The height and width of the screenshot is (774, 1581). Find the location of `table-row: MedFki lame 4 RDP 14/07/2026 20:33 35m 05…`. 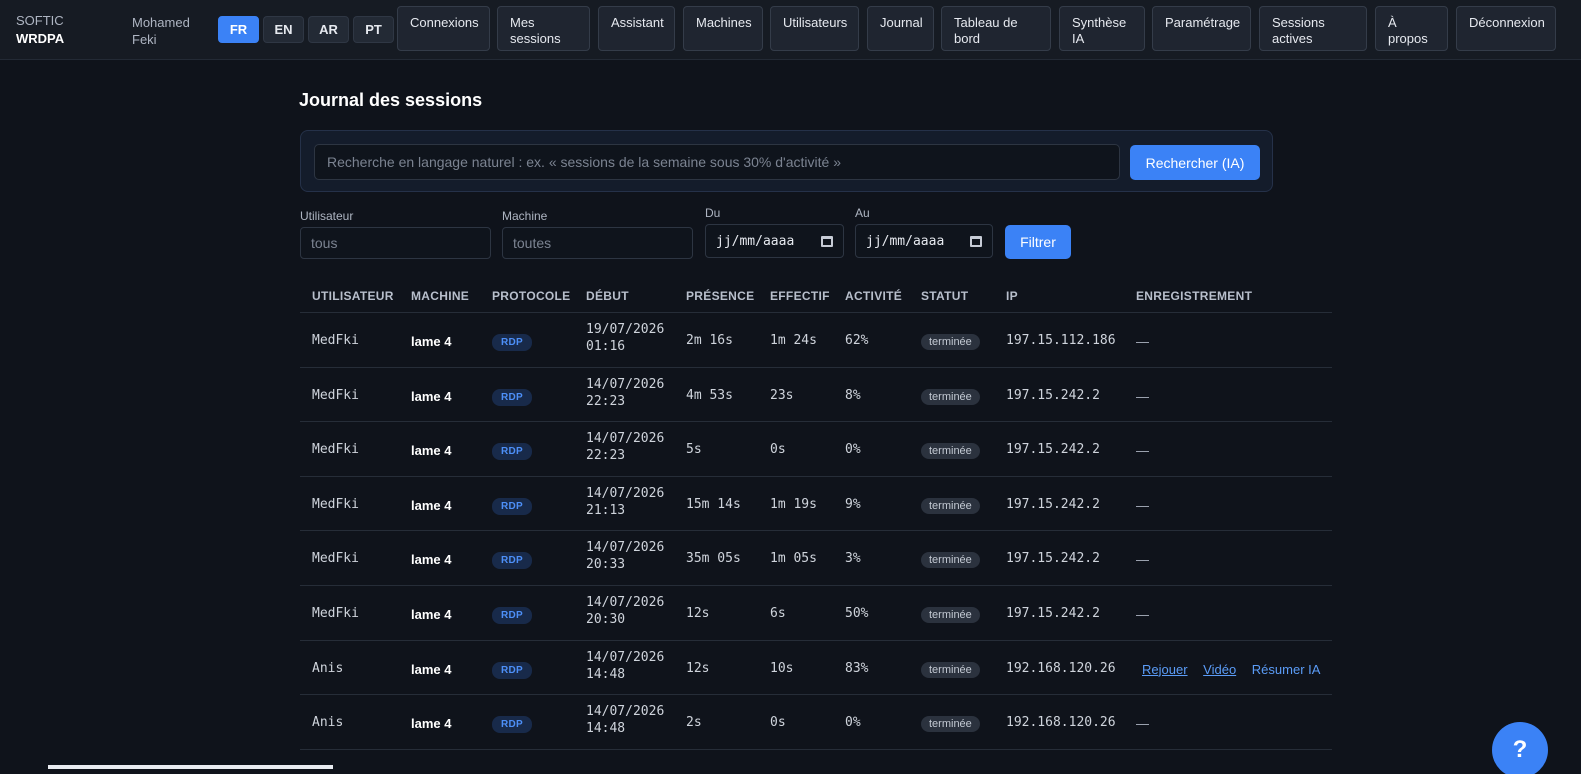

table-row: MedFki lame 4 RDP 14/07/2026 20:33 35m 05… is located at coordinates (816, 558).